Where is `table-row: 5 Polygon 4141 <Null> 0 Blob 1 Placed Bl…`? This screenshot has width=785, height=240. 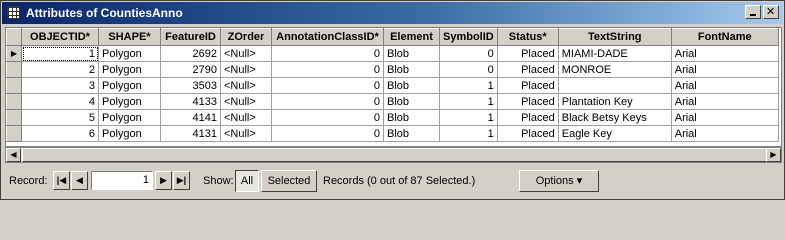 table-row: 5 Polygon 4141 <Null> 0 Blob 1 Placed Bl… is located at coordinates (392, 117).